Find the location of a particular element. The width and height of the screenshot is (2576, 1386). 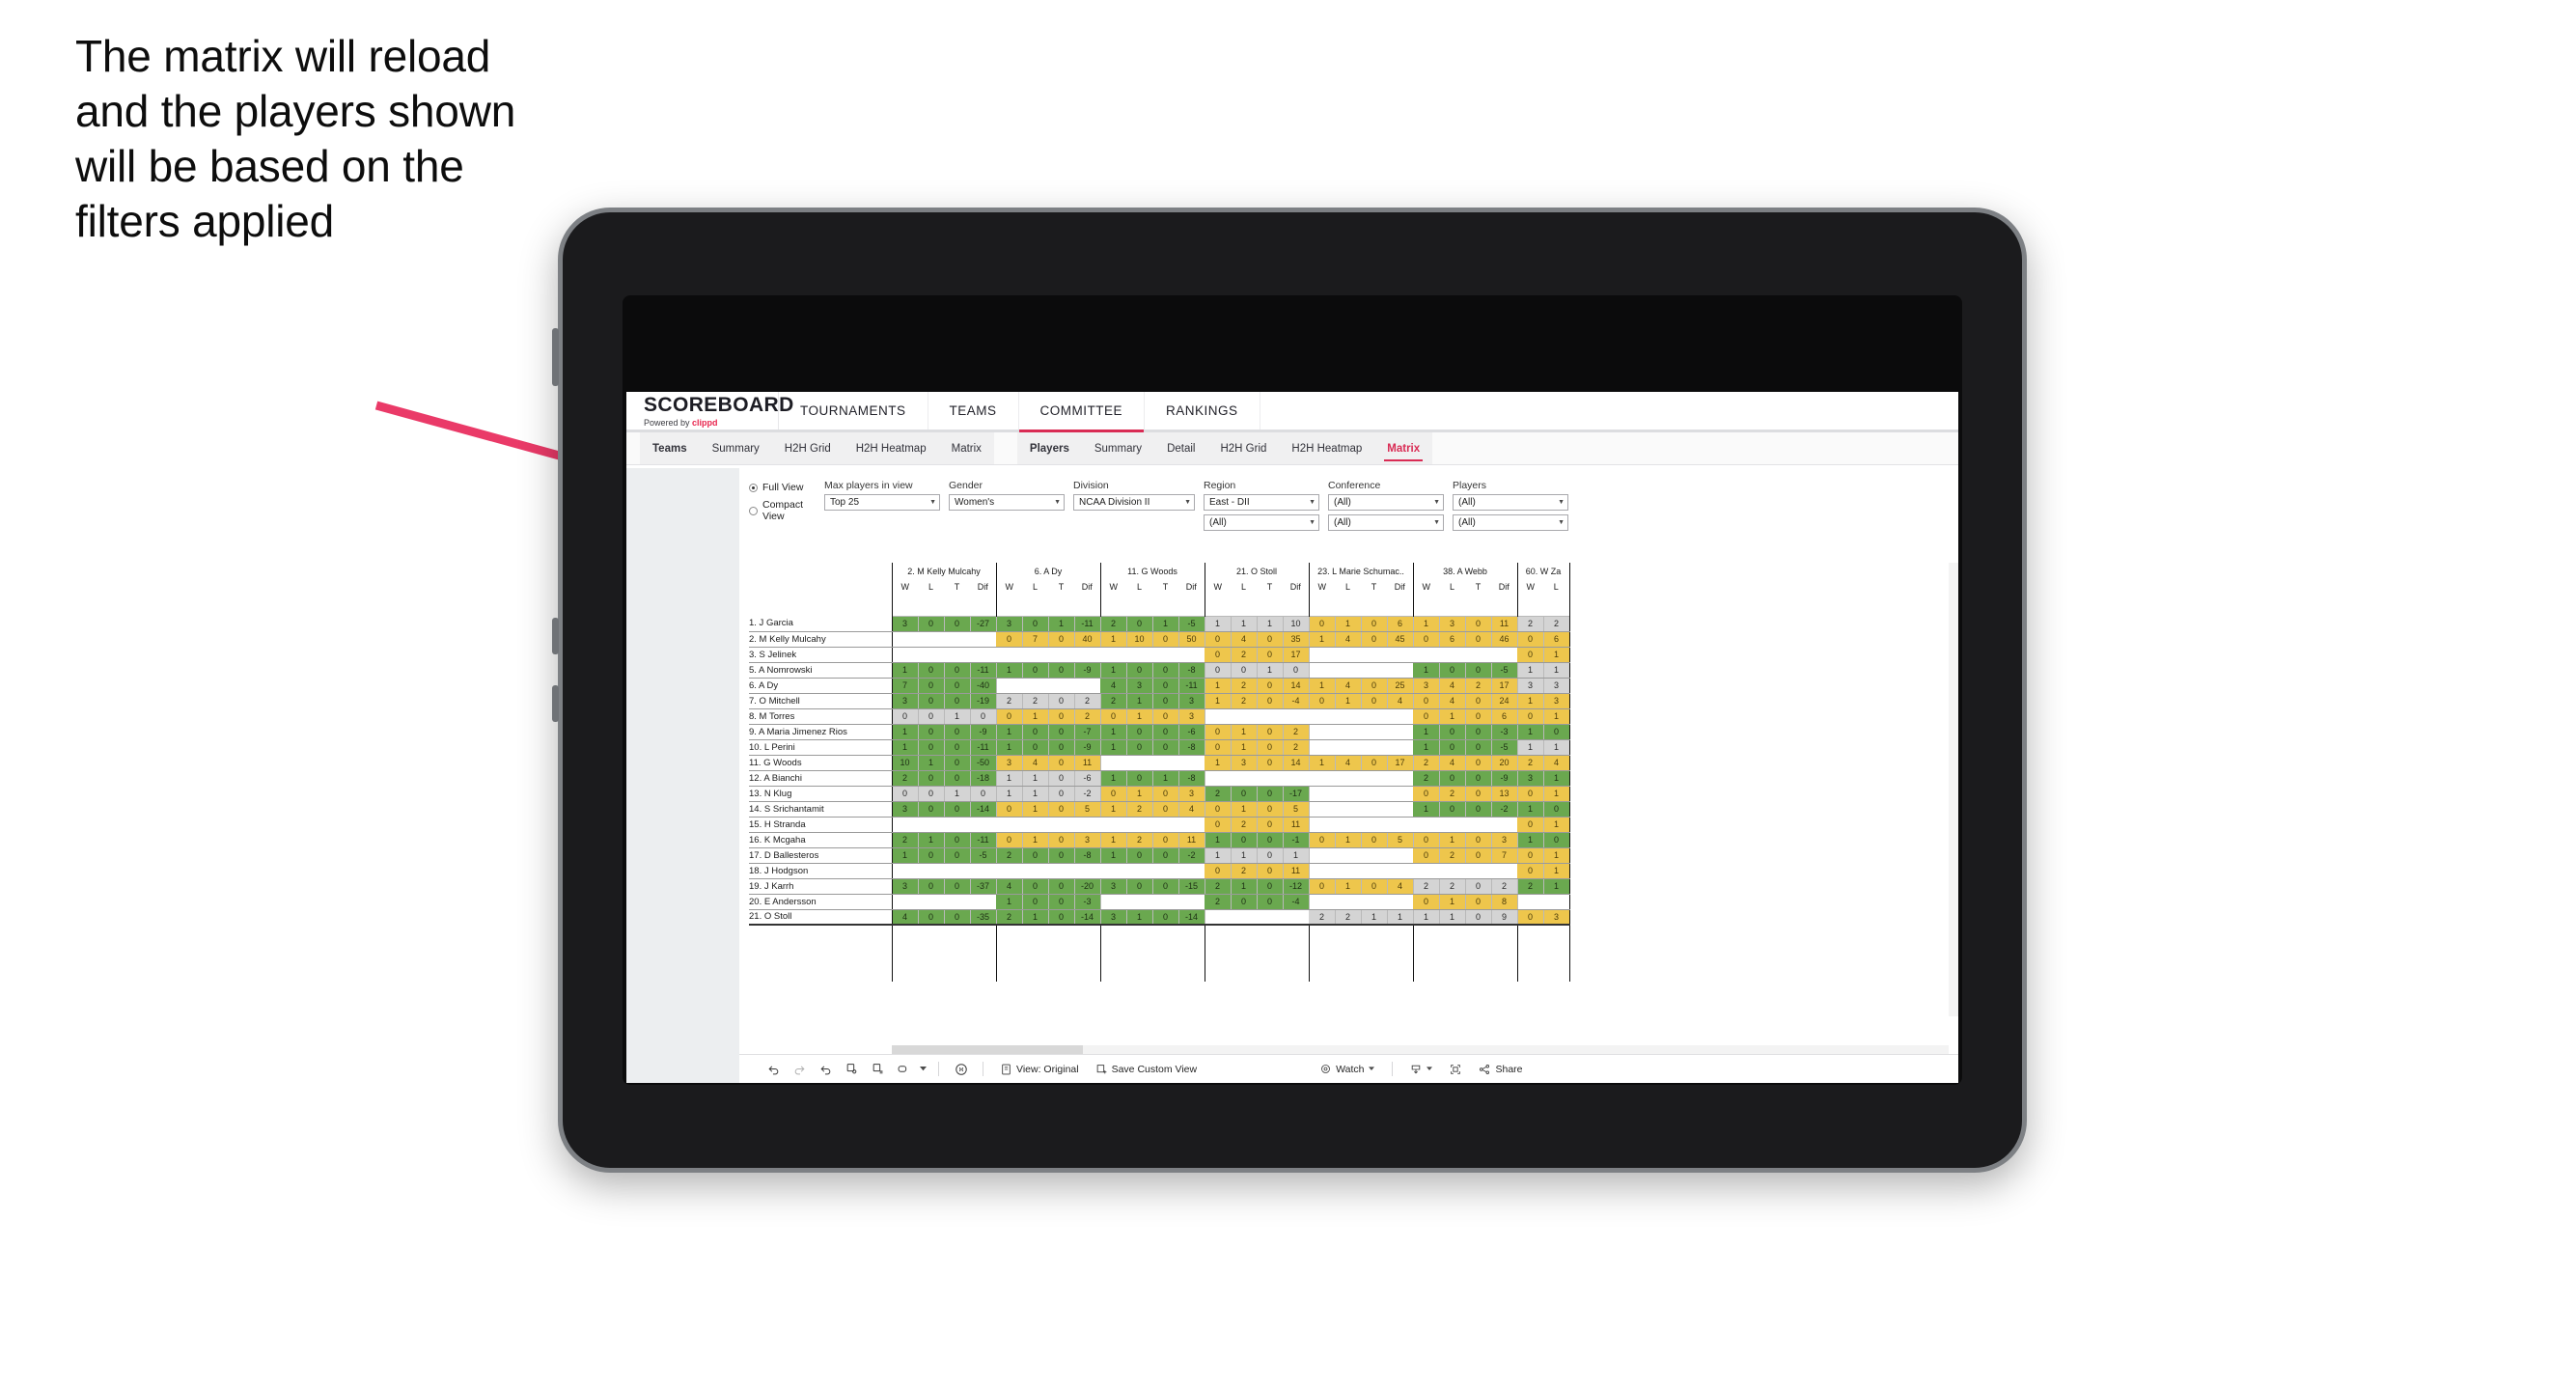

tab-players-matrix: Matrix is located at coordinates (1403, 448).